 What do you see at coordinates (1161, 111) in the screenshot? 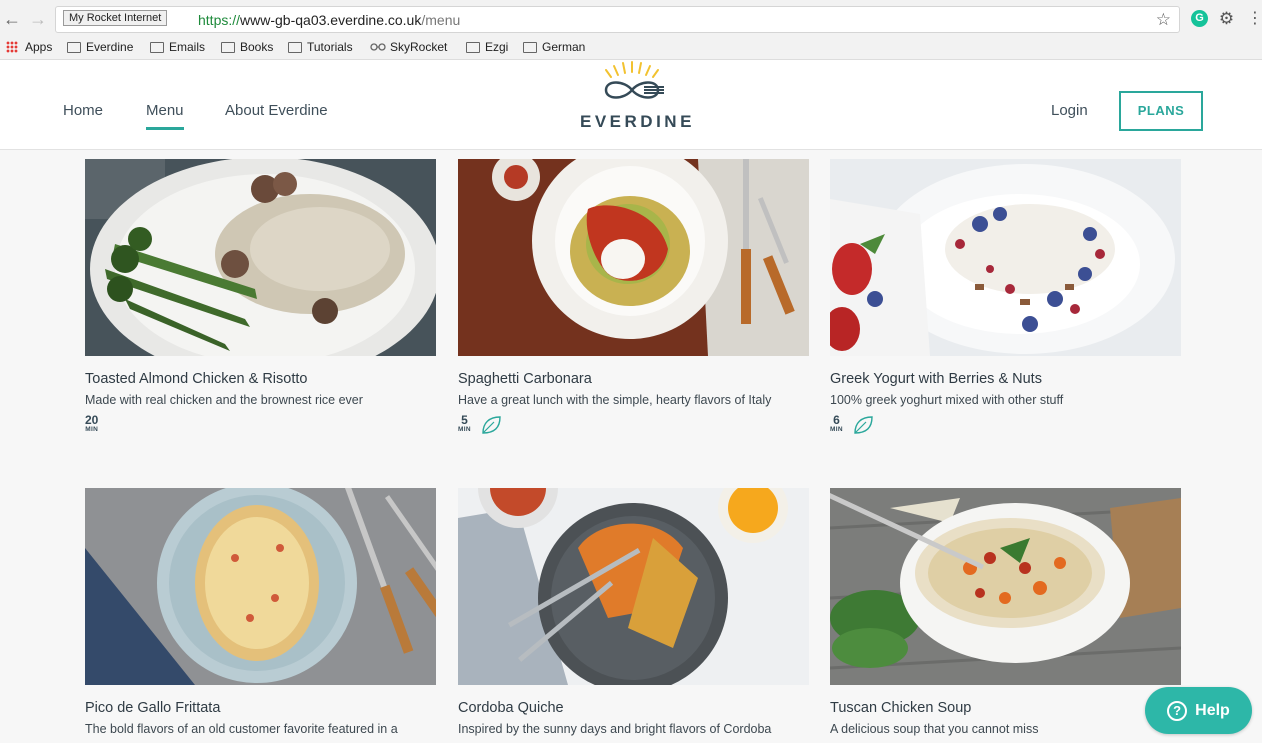
I see `plans-button: PLANS` at bounding box center [1161, 111].